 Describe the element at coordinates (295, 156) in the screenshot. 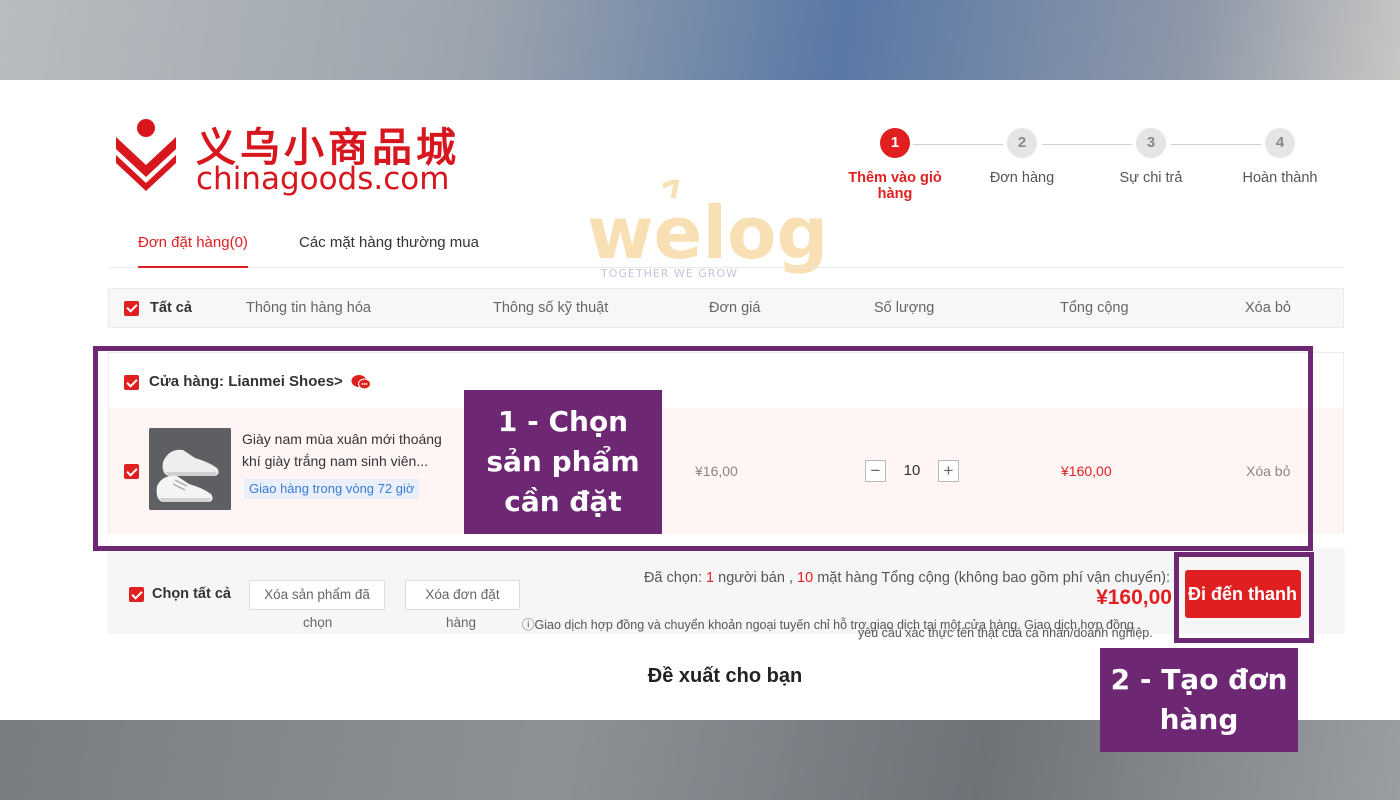

I see `site-logo: 义乌小商品城 chinagoods.com` at that location.